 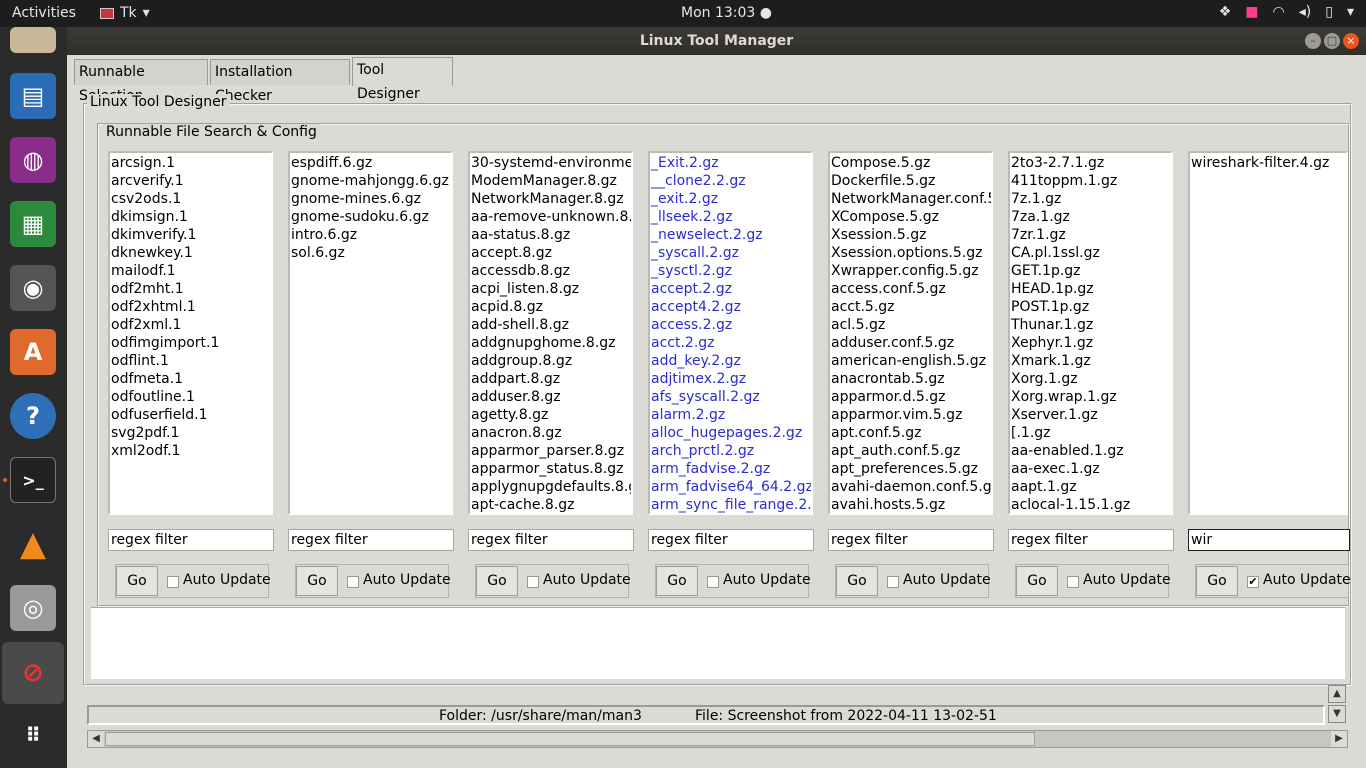 I want to click on list-item: _exit.2.gz, so click(x=730, y=199).